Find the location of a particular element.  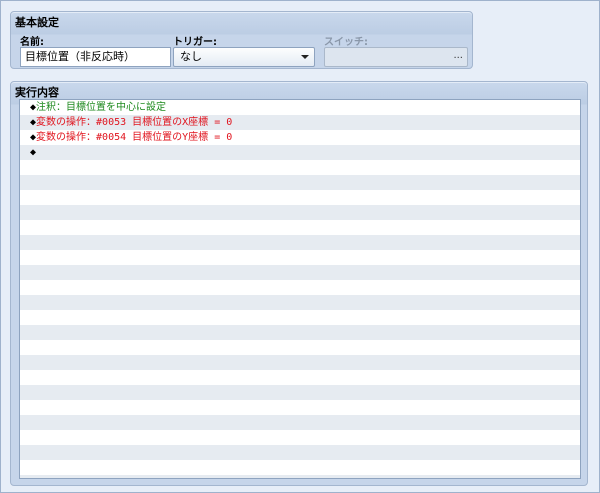

command-text: 注釈：目標位置を中心に設定 is located at coordinates (101, 107).